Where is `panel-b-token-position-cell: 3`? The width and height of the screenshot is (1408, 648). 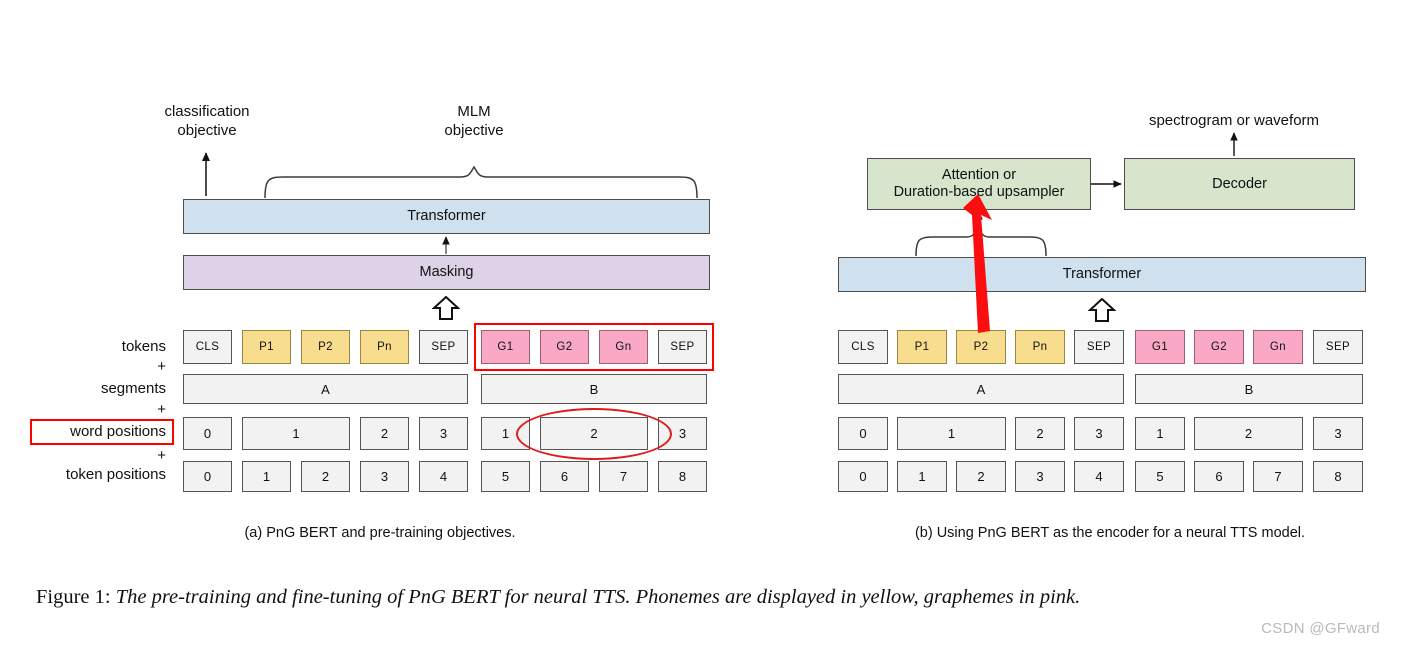 panel-b-token-position-cell: 3 is located at coordinates (1040, 476).